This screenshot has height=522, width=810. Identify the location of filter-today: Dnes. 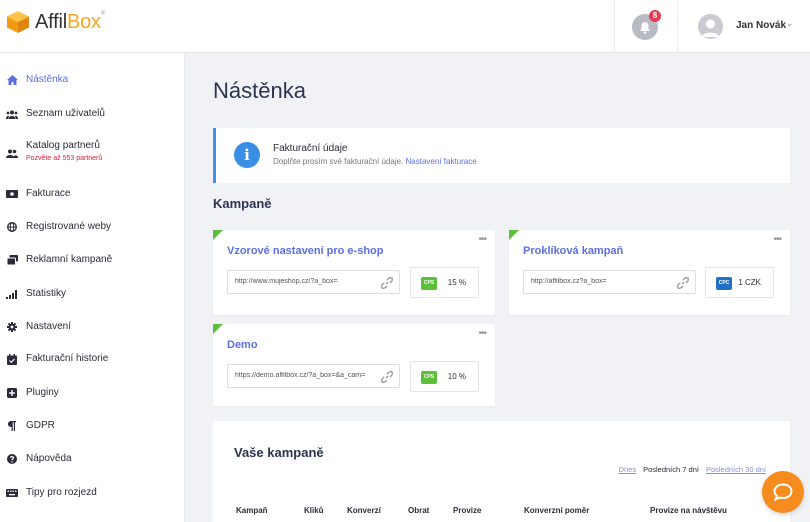
(628, 469).